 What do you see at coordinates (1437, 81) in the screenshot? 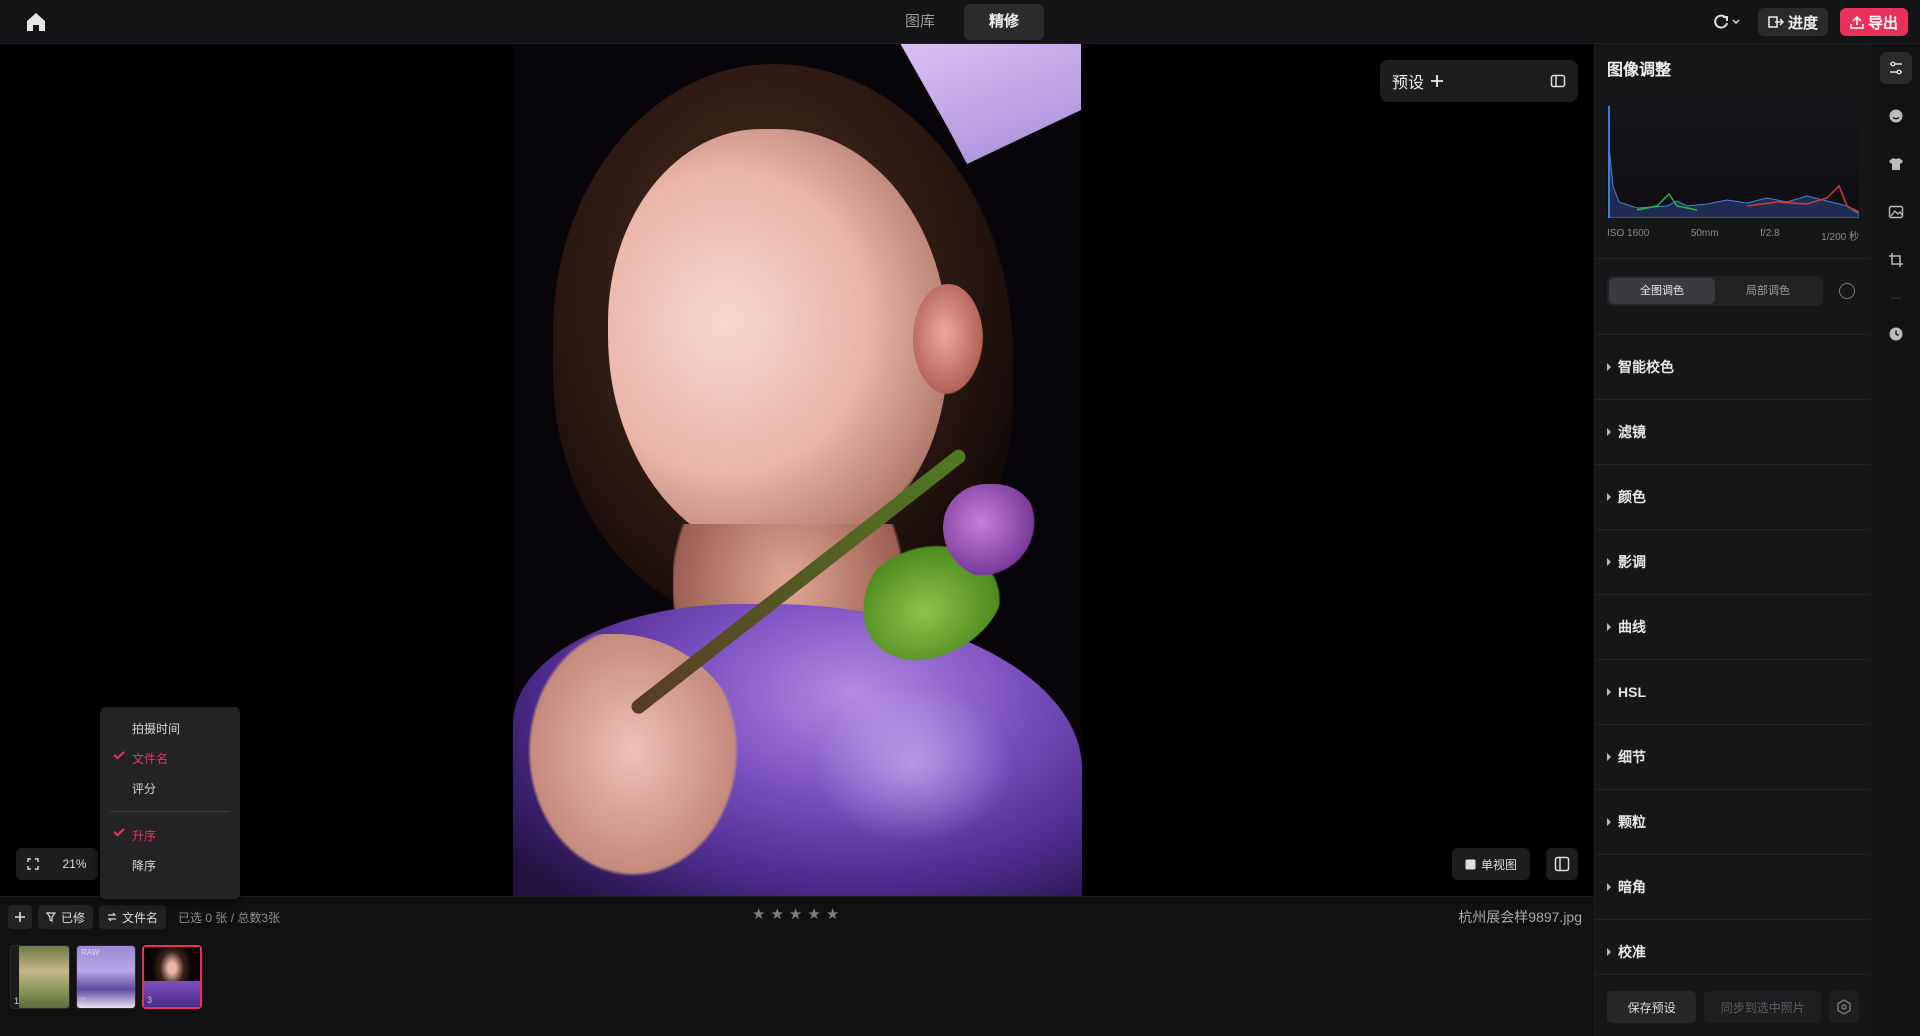
I see `add-preset-icon` at bounding box center [1437, 81].